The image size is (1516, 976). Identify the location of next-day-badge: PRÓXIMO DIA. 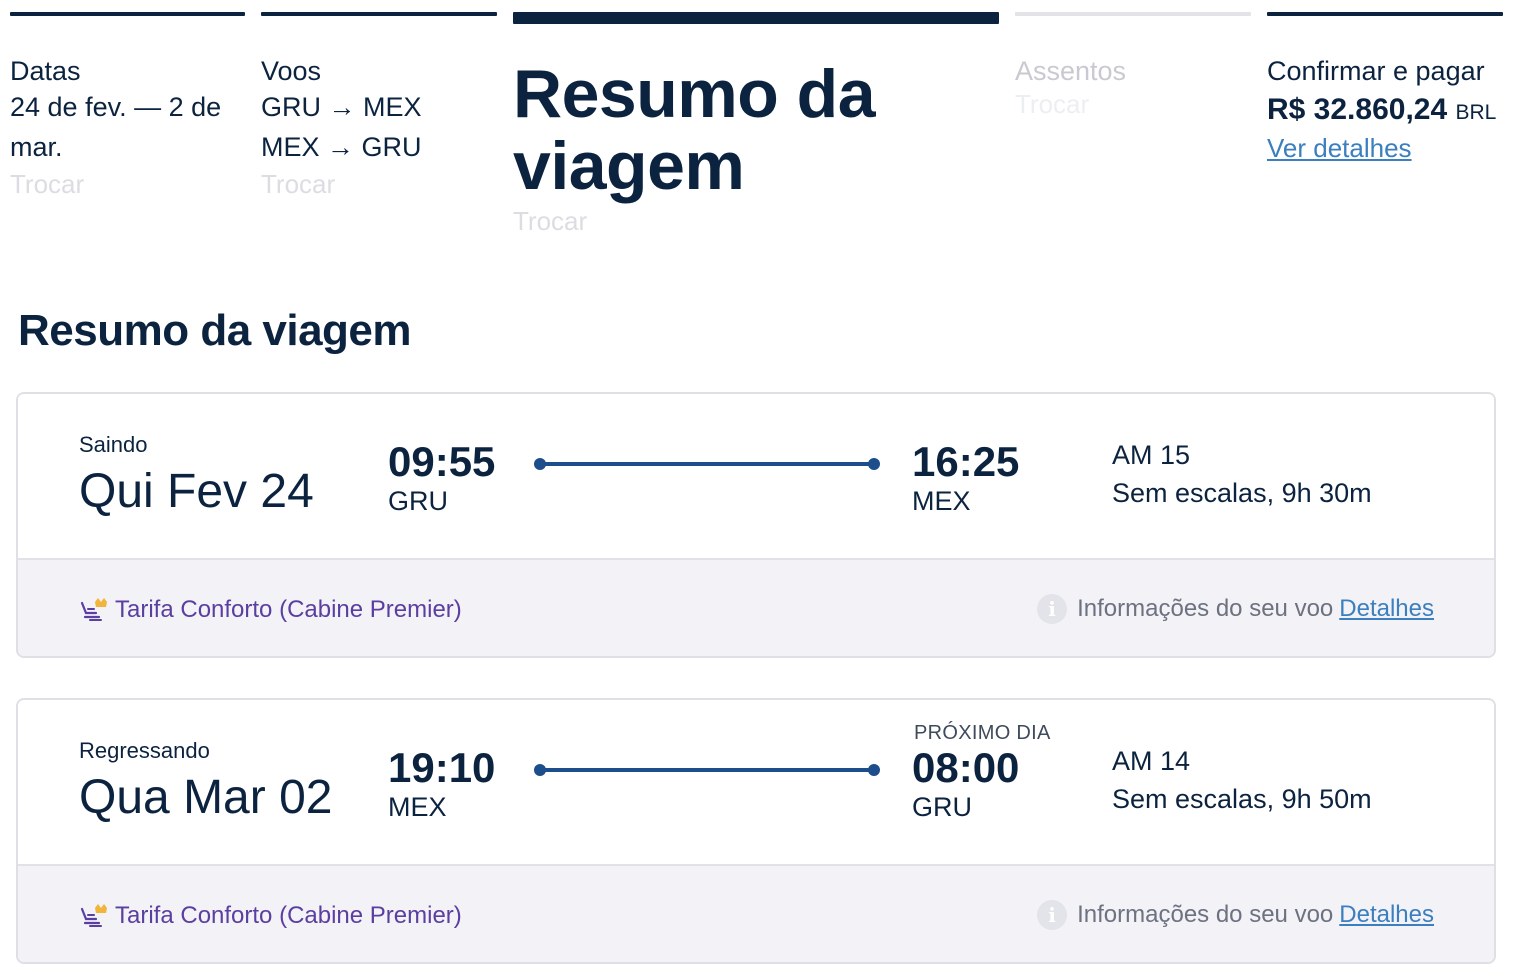
(982, 733).